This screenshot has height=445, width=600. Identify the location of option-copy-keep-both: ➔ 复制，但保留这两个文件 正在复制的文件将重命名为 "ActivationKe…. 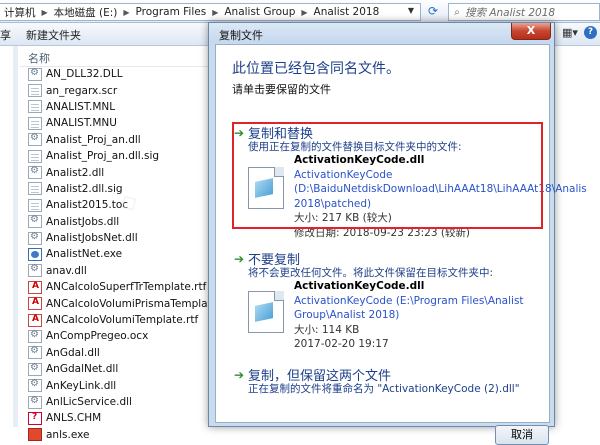
(382, 383).